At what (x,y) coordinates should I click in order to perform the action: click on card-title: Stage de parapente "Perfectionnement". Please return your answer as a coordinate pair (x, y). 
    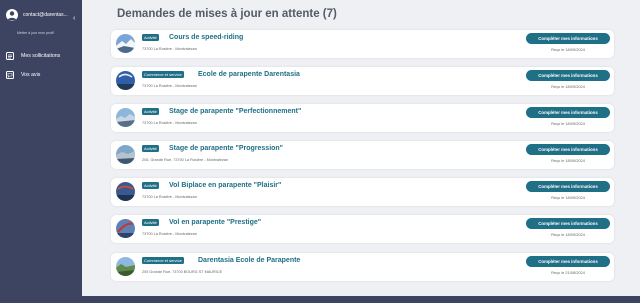
    Looking at the image, I should click on (235, 111).